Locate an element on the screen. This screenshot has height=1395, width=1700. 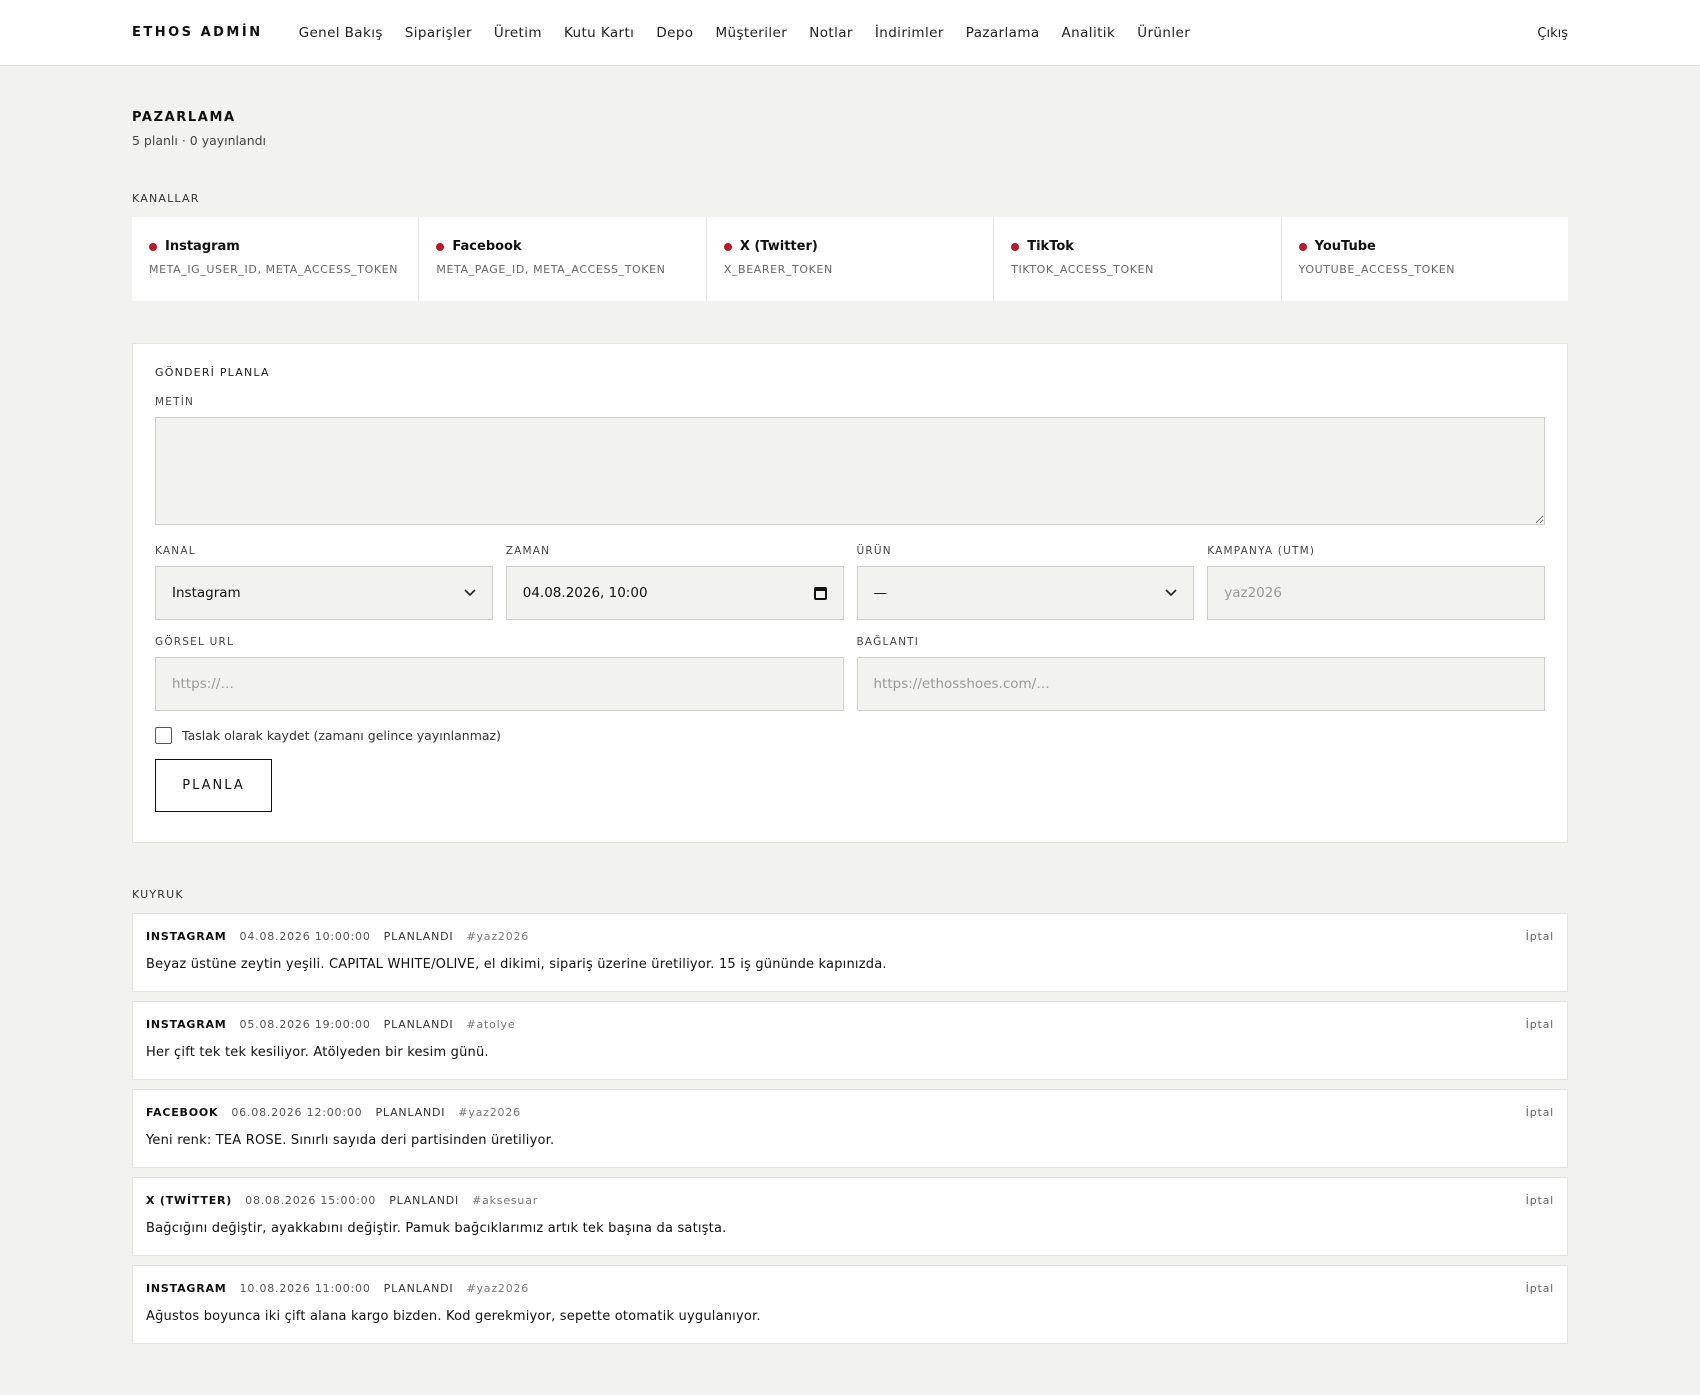
nav-musteriler: Müşteriler is located at coordinates (751, 33).